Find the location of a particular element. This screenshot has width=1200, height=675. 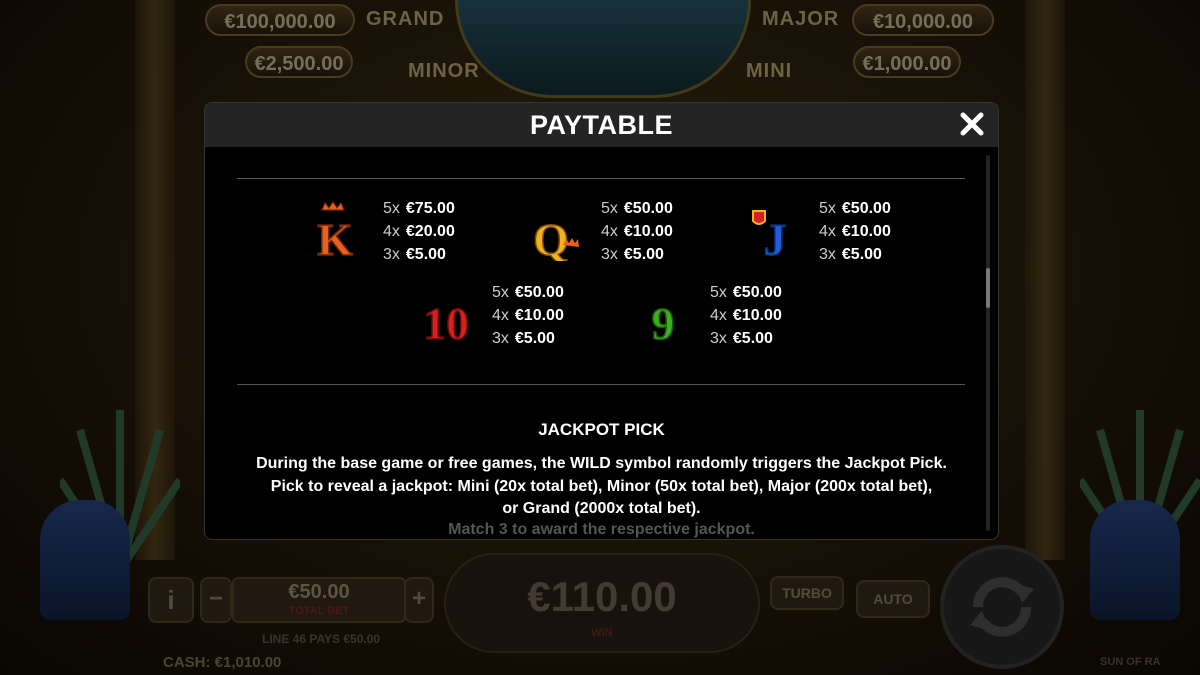

svg-text: 10 is located at coordinates (446, 321).